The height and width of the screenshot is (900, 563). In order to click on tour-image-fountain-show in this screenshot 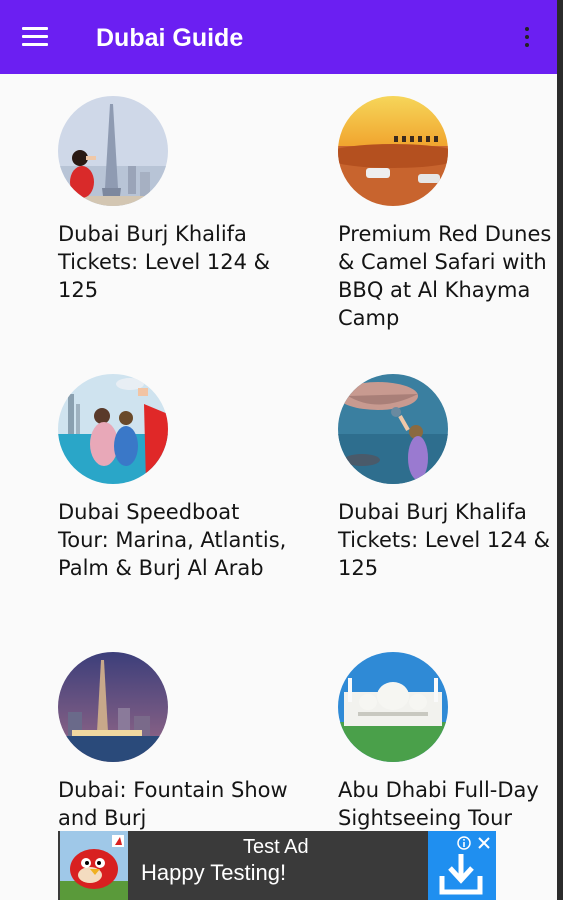, I will do `click(113, 707)`.